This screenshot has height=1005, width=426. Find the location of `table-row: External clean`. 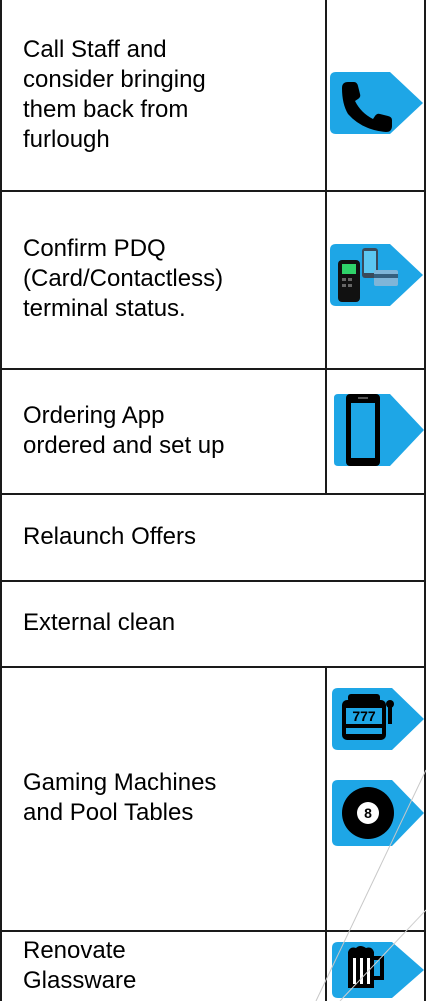

table-row: External clean is located at coordinates (213, 623).